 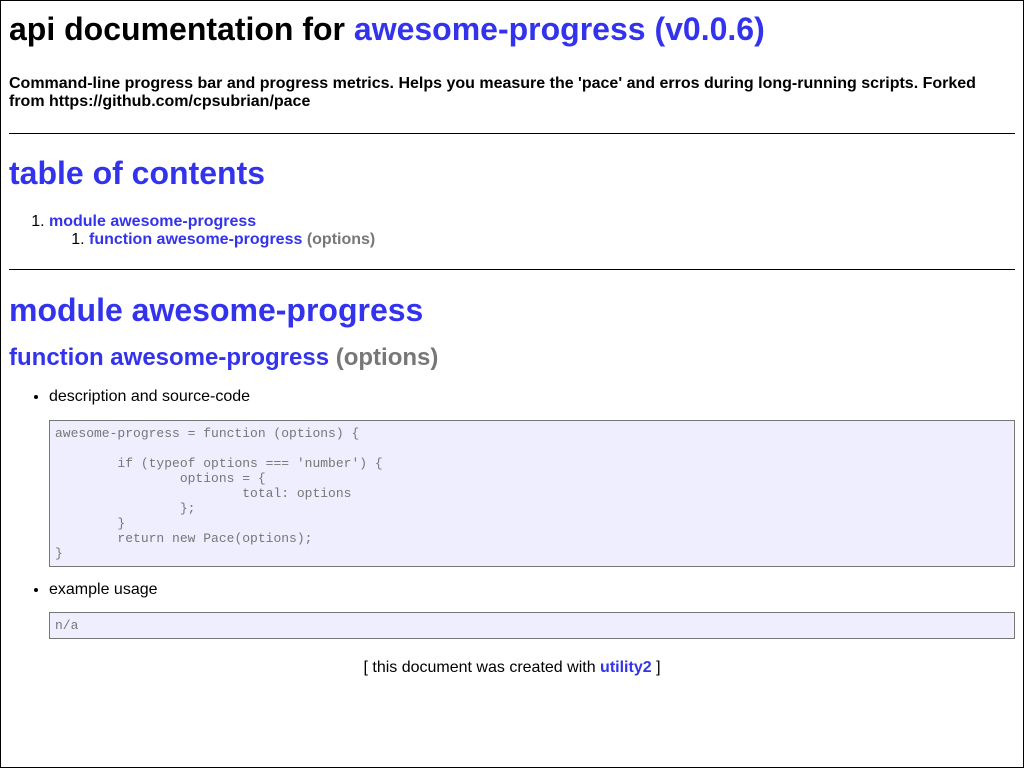 What do you see at coordinates (177, 29) in the screenshot?
I see `title-prefix: api documentation for` at bounding box center [177, 29].